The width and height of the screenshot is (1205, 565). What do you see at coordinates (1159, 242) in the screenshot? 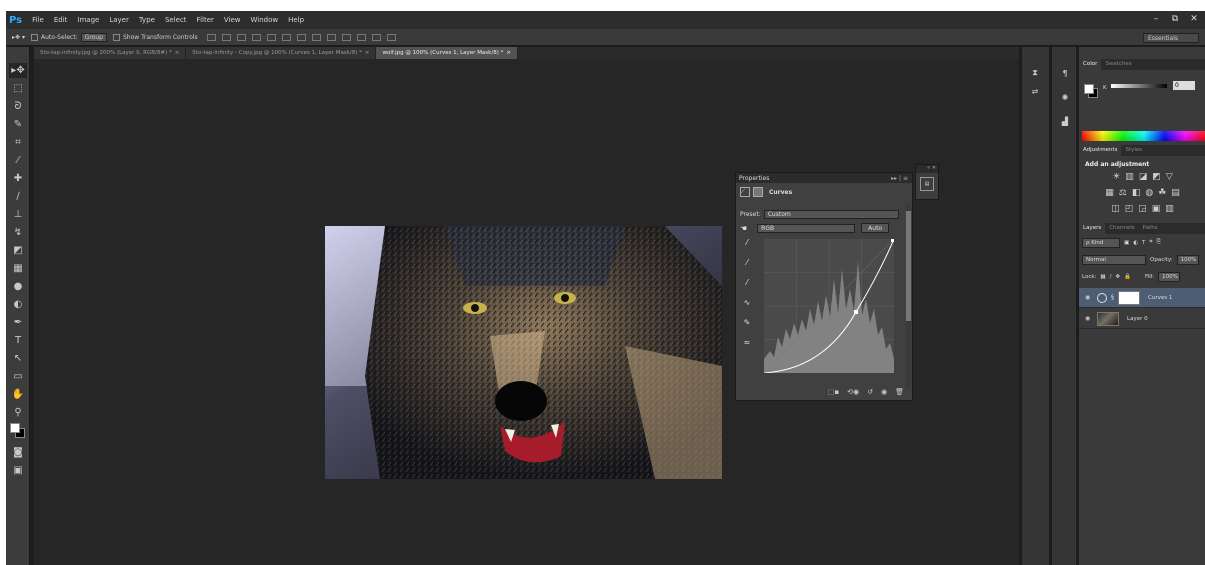
I see `filter-smart-object-icon: ⎘` at bounding box center [1159, 242].